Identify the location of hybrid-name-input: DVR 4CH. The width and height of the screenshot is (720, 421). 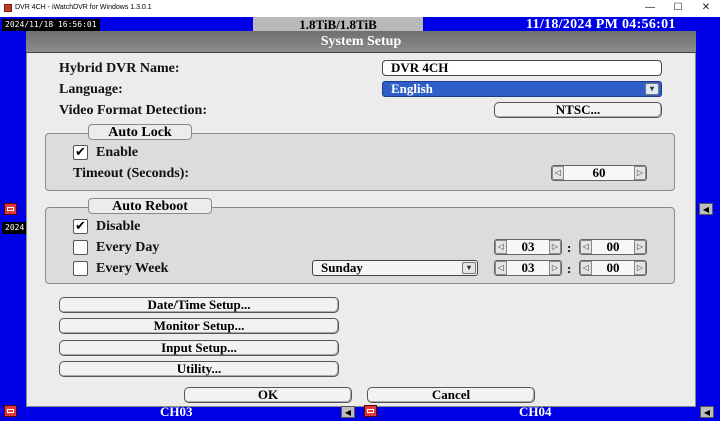
(522, 68).